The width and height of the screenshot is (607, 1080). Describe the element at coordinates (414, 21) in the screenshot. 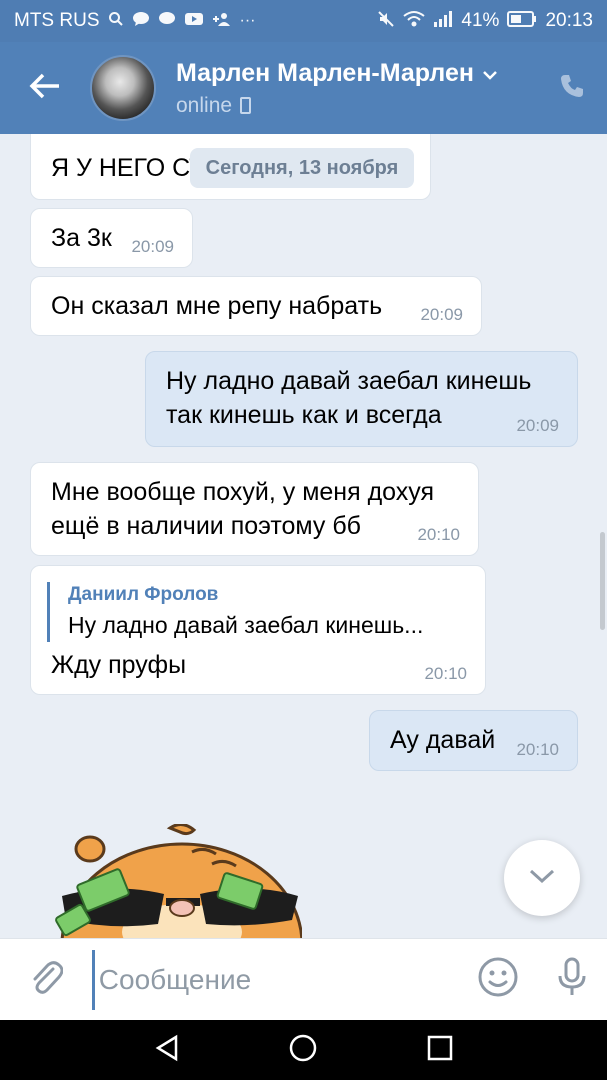

I see `wifi-icon` at that location.